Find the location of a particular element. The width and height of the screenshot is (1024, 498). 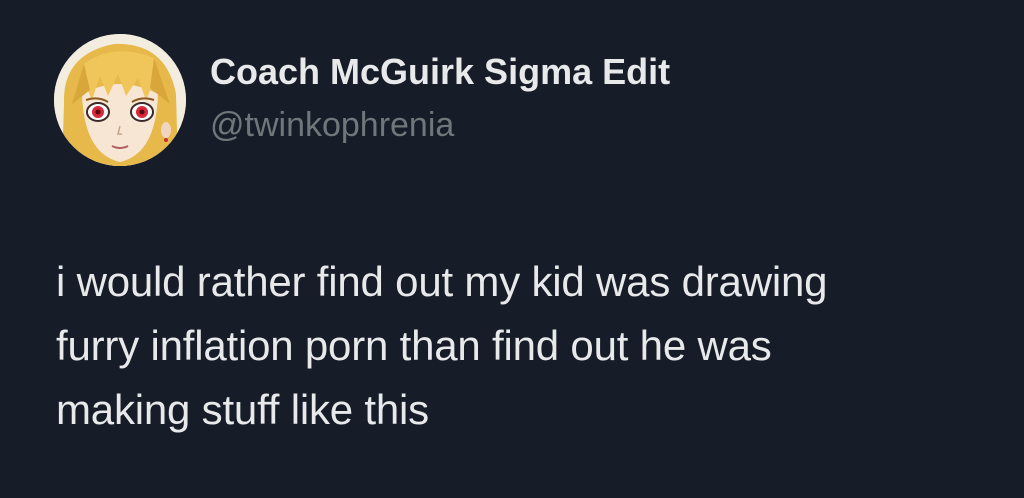

user-handle: @twinkophrenia is located at coordinates (332, 125).